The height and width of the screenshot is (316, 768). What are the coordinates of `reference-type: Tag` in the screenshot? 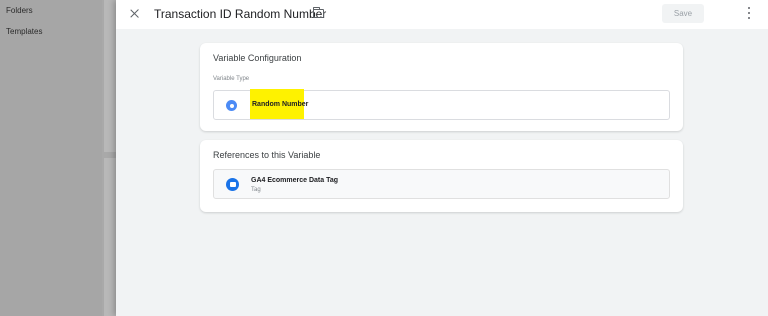 It's located at (256, 190).